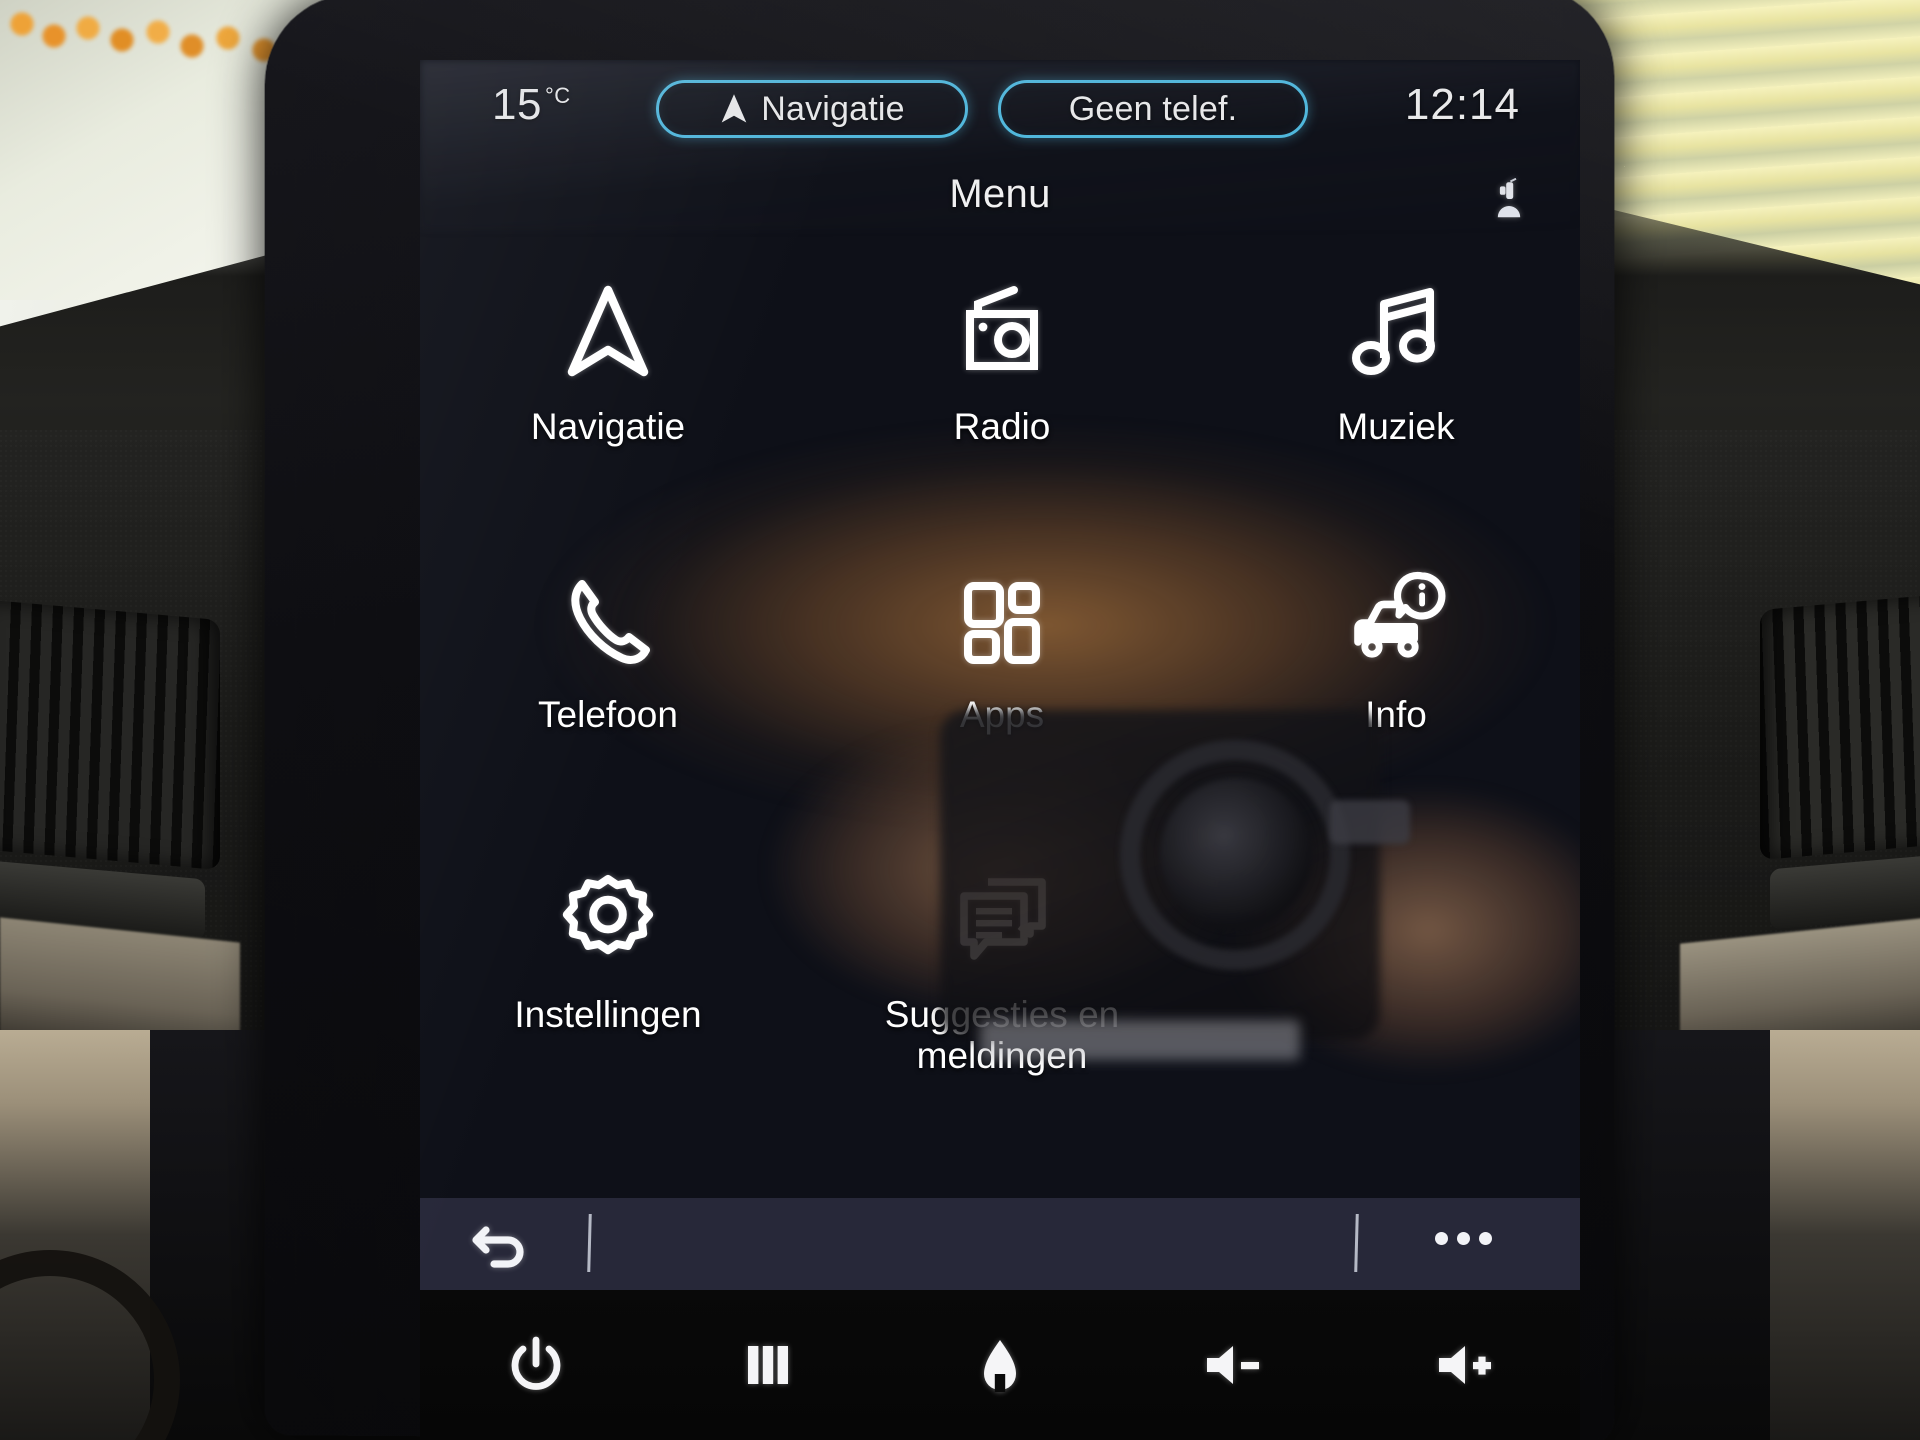 This screenshot has width=1920, height=1440. I want to click on status-bar: 15 °C Navigatie Geen telef. 12:14, so click(1000, 110).